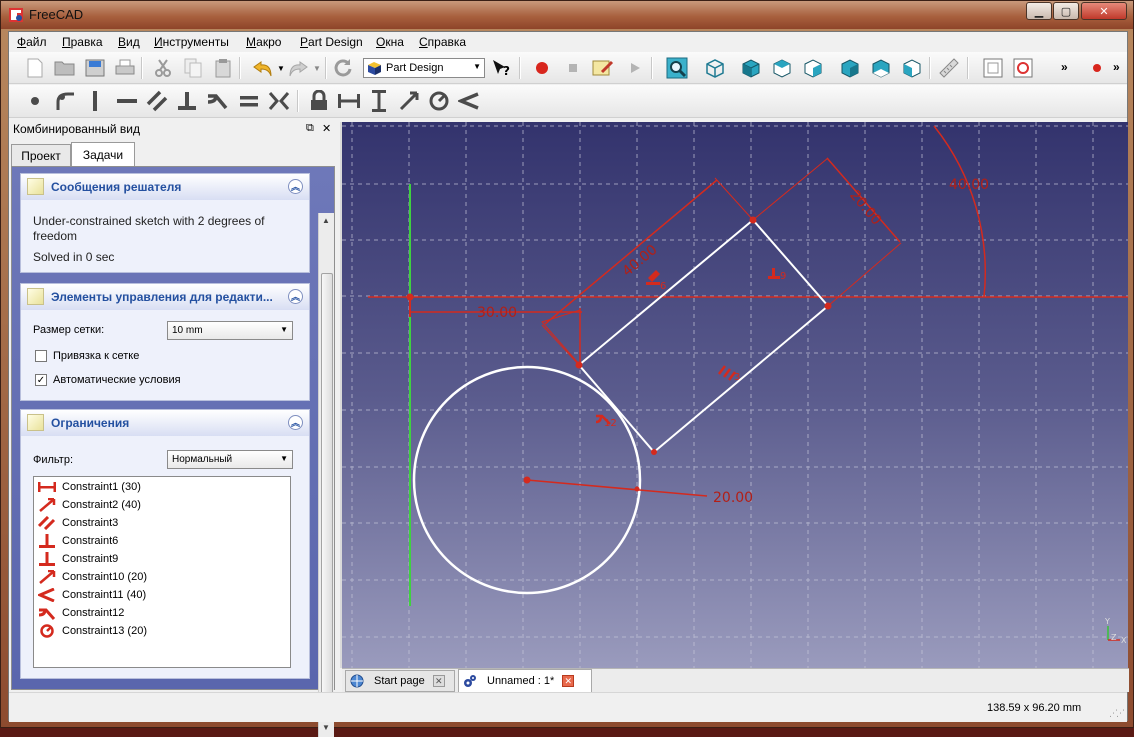 The width and height of the screenshot is (1134, 737). What do you see at coordinates (390, 42) in the screenshot?
I see `menu-windows: Окна` at bounding box center [390, 42].